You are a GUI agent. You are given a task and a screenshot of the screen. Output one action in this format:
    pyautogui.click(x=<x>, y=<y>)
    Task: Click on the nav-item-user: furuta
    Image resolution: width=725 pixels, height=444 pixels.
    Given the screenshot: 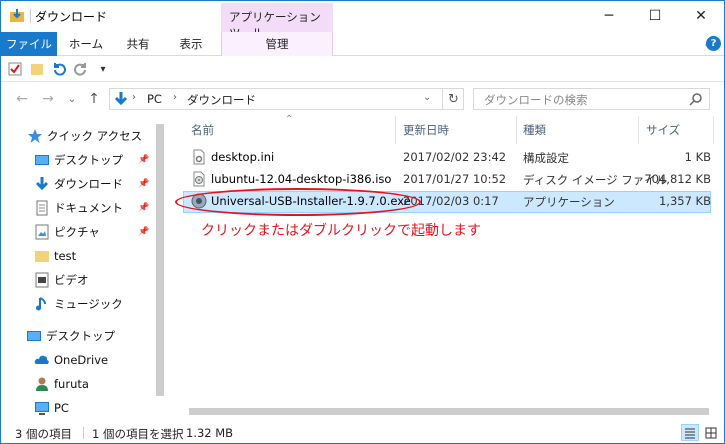 What is the action you would take?
    pyautogui.click(x=76, y=384)
    